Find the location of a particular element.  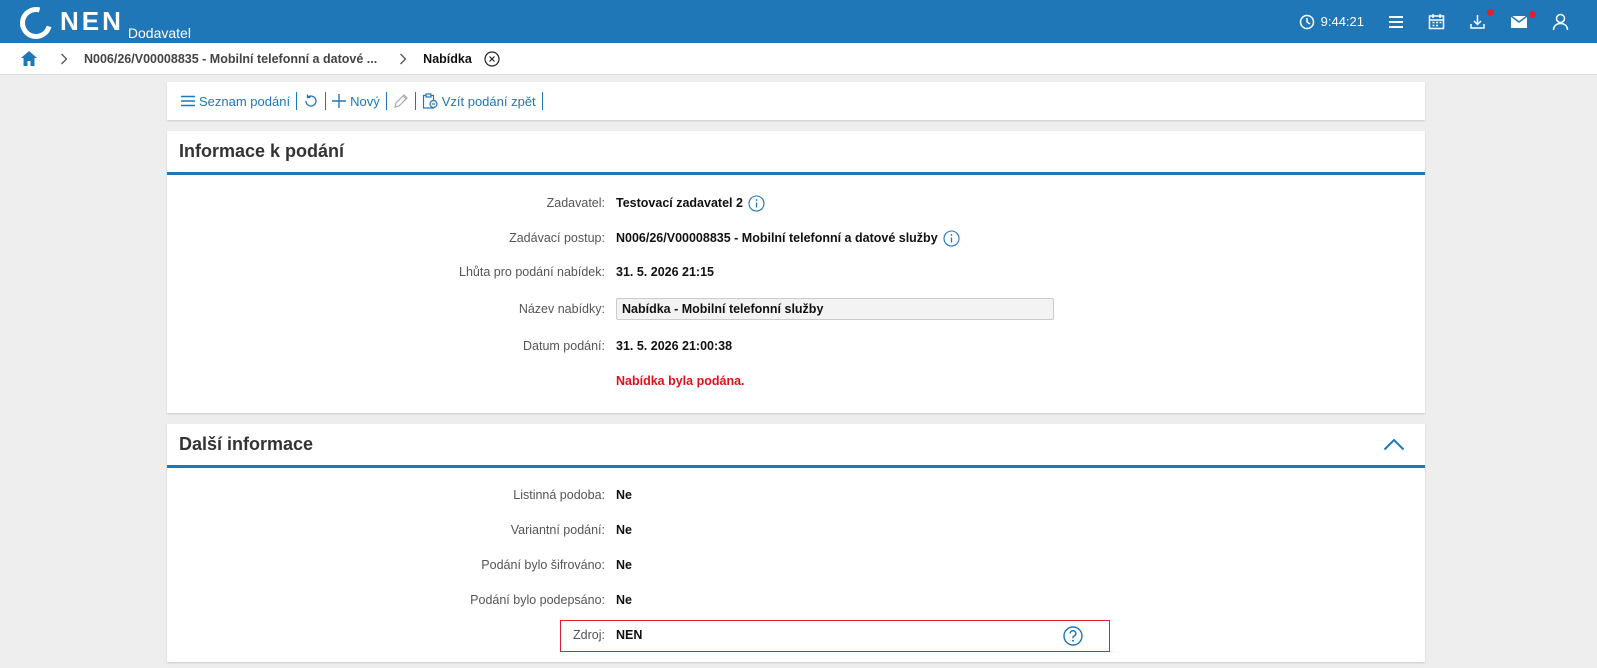

field-row-contracting-authority: Zadavatel: Testovací zadavatel 2 is located at coordinates (796, 203).